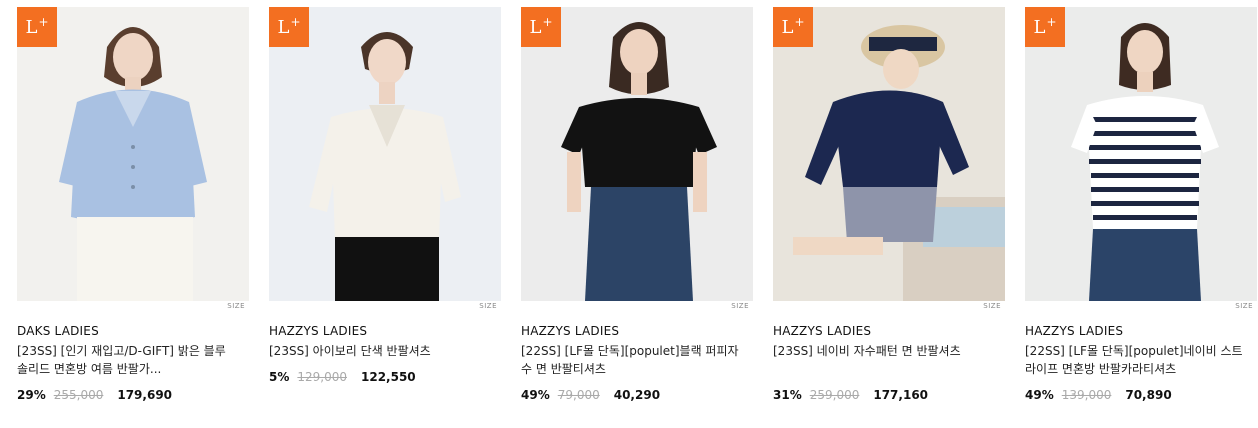 This screenshot has width=1258, height=428. I want to click on price-row: 49% 139,000 70,890, so click(1098, 395).